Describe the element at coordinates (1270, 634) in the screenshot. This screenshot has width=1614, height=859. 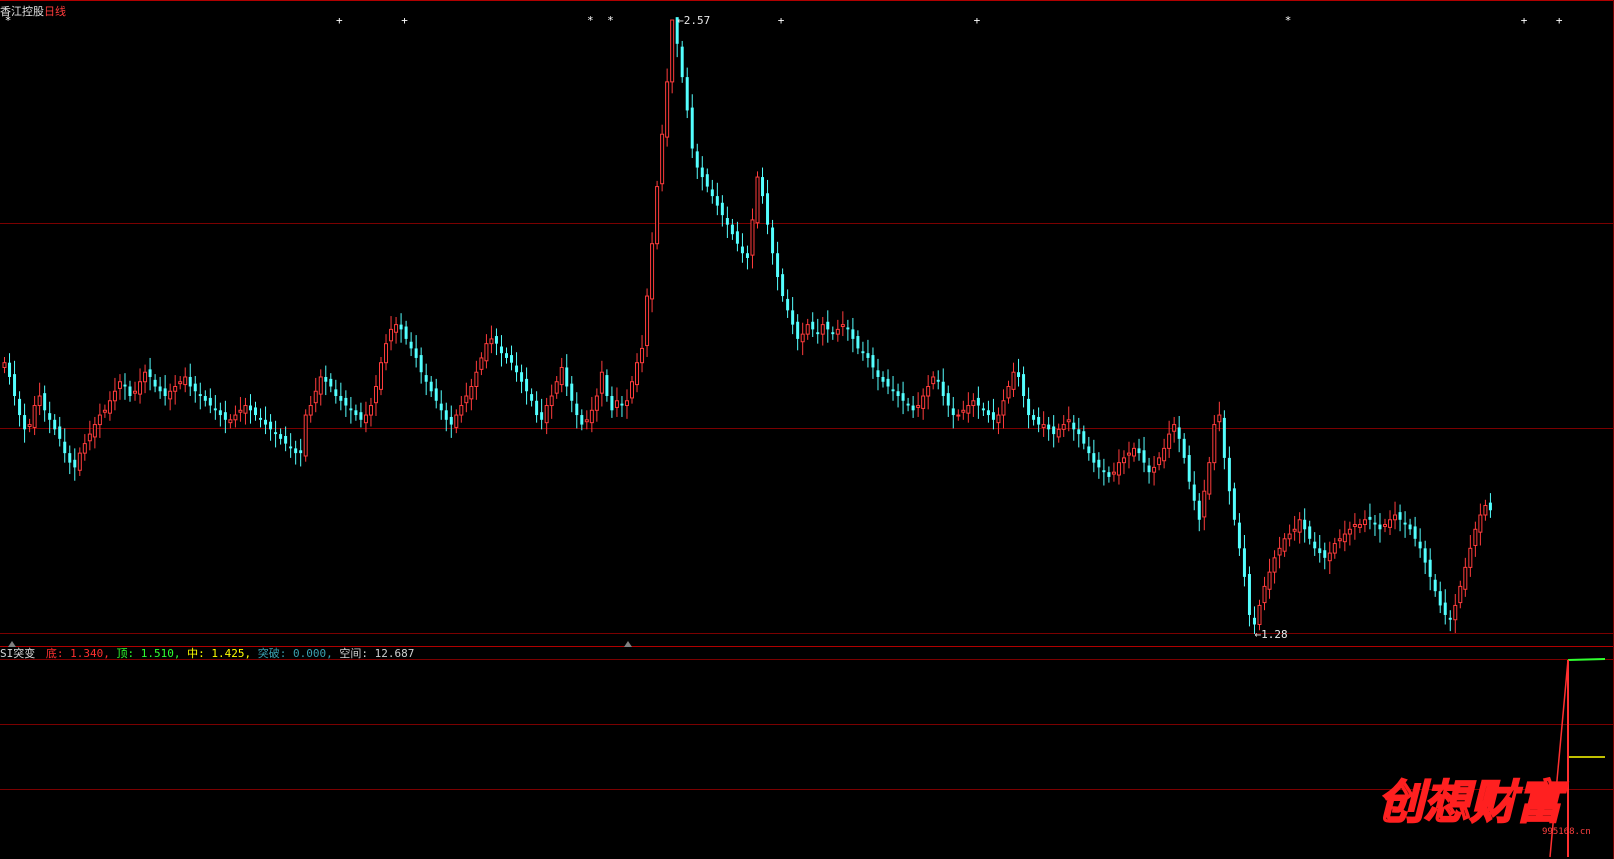
I see `low-price-annotation: ←1.28` at that location.